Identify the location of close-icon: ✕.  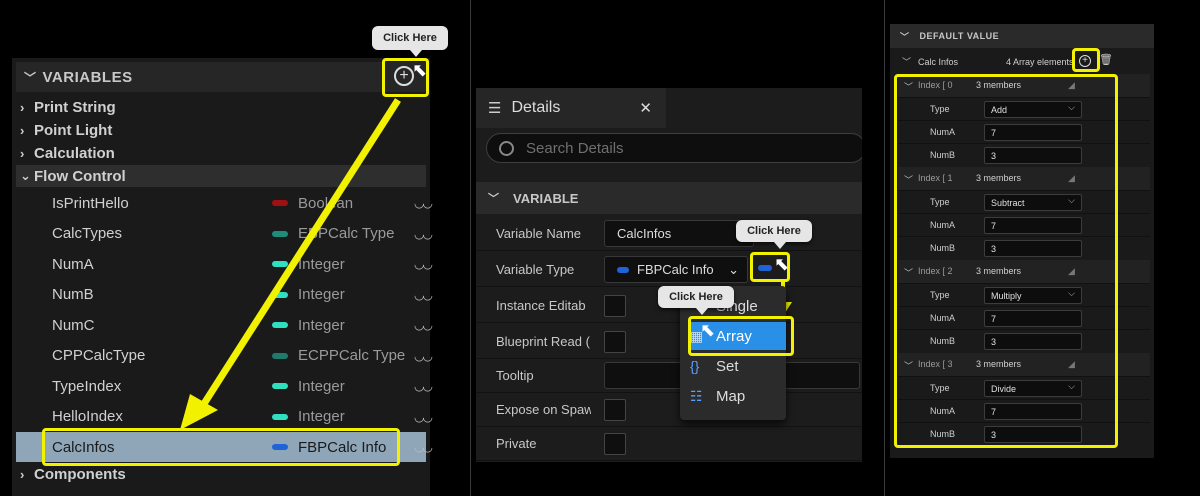
(645, 108).